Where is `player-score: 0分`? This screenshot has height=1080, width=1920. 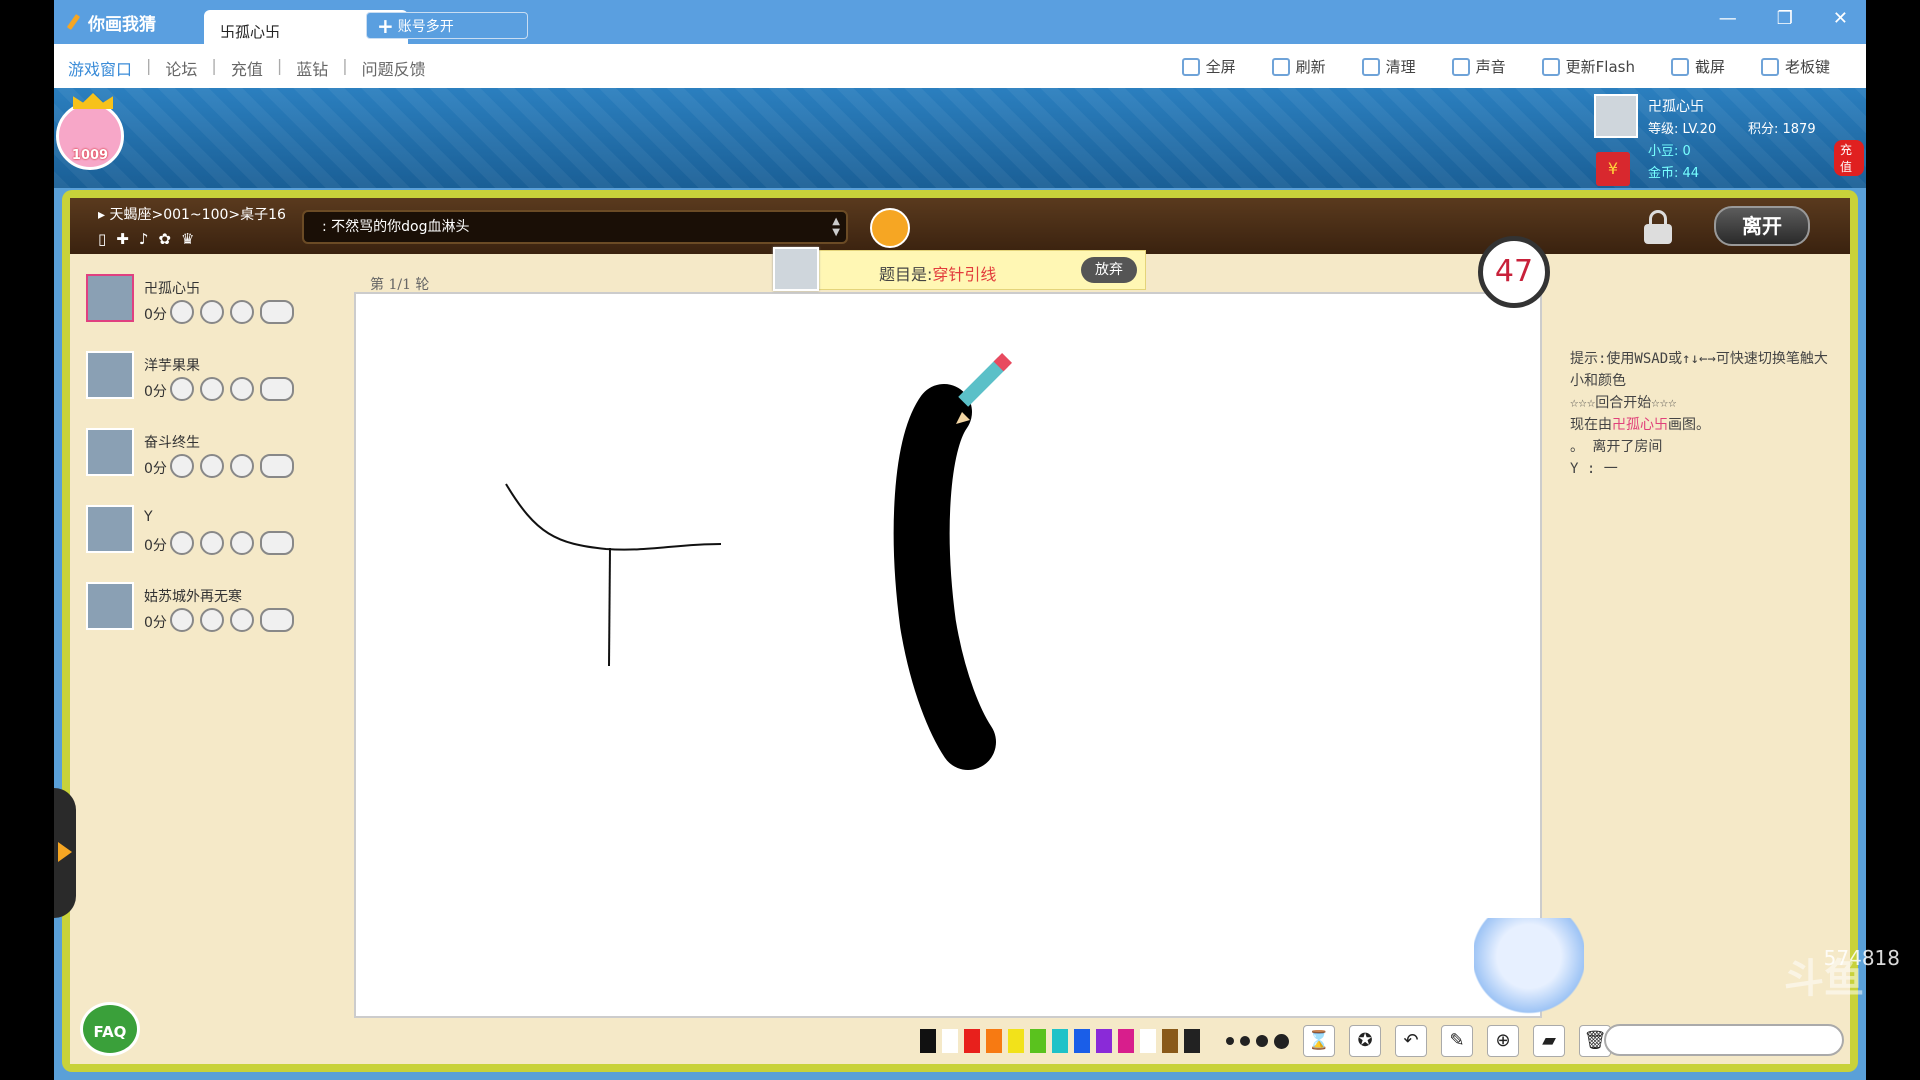
player-score: 0分 is located at coordinates (155, 469).